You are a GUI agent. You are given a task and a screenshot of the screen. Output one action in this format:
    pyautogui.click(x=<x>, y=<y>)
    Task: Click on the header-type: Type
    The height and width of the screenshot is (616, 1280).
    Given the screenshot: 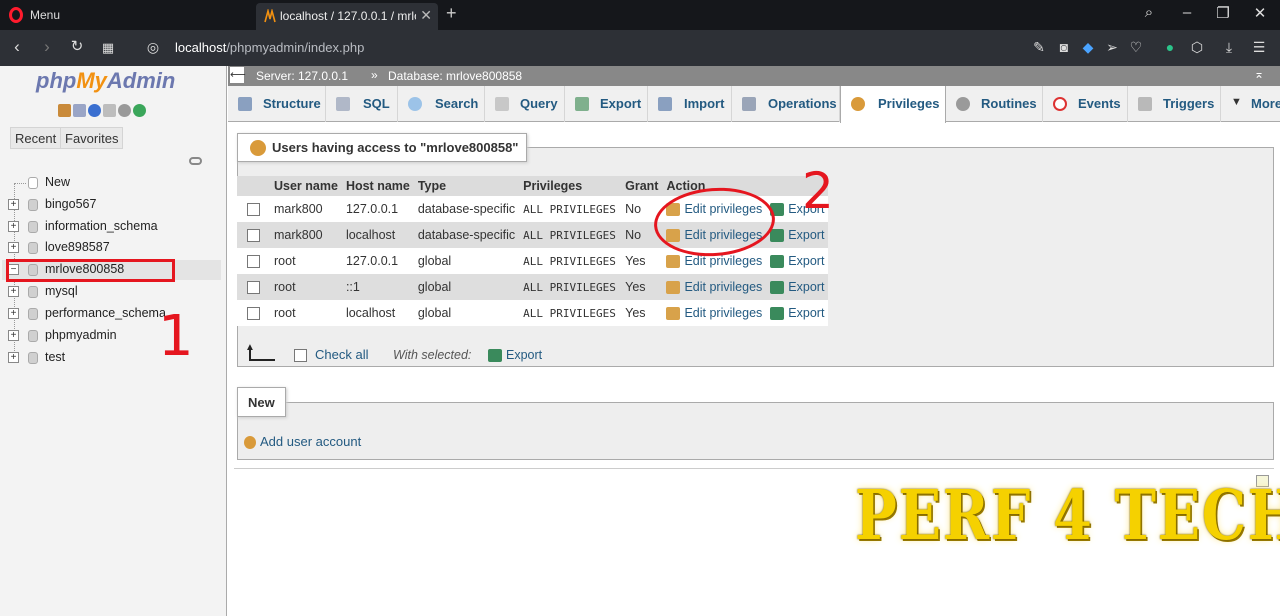 What is the action you would take?
    pyautogui.click(x=466, y=186)
    